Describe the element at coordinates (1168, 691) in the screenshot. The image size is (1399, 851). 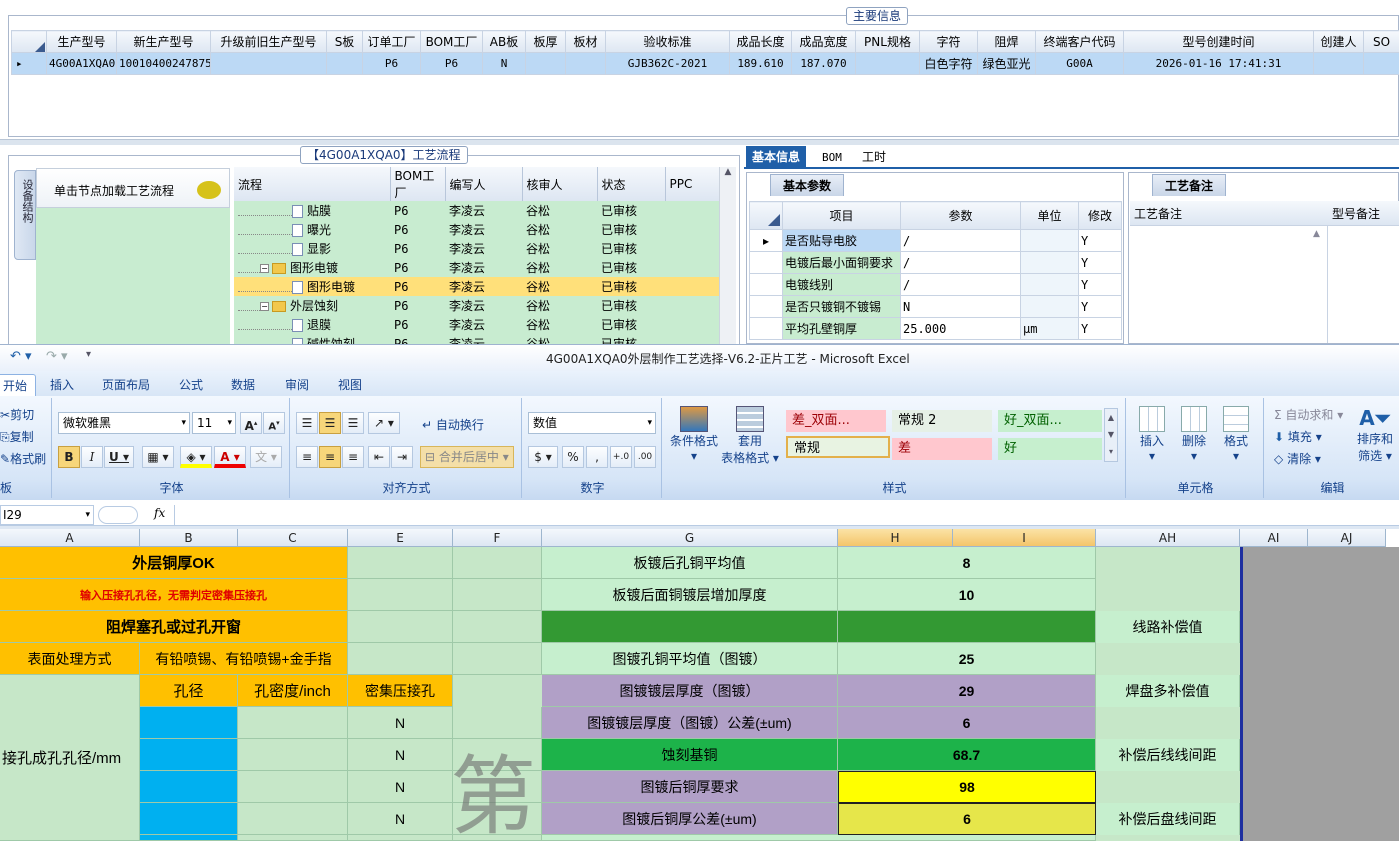
I see `cell-ah-2: 焊盘多补偿值` at that location.